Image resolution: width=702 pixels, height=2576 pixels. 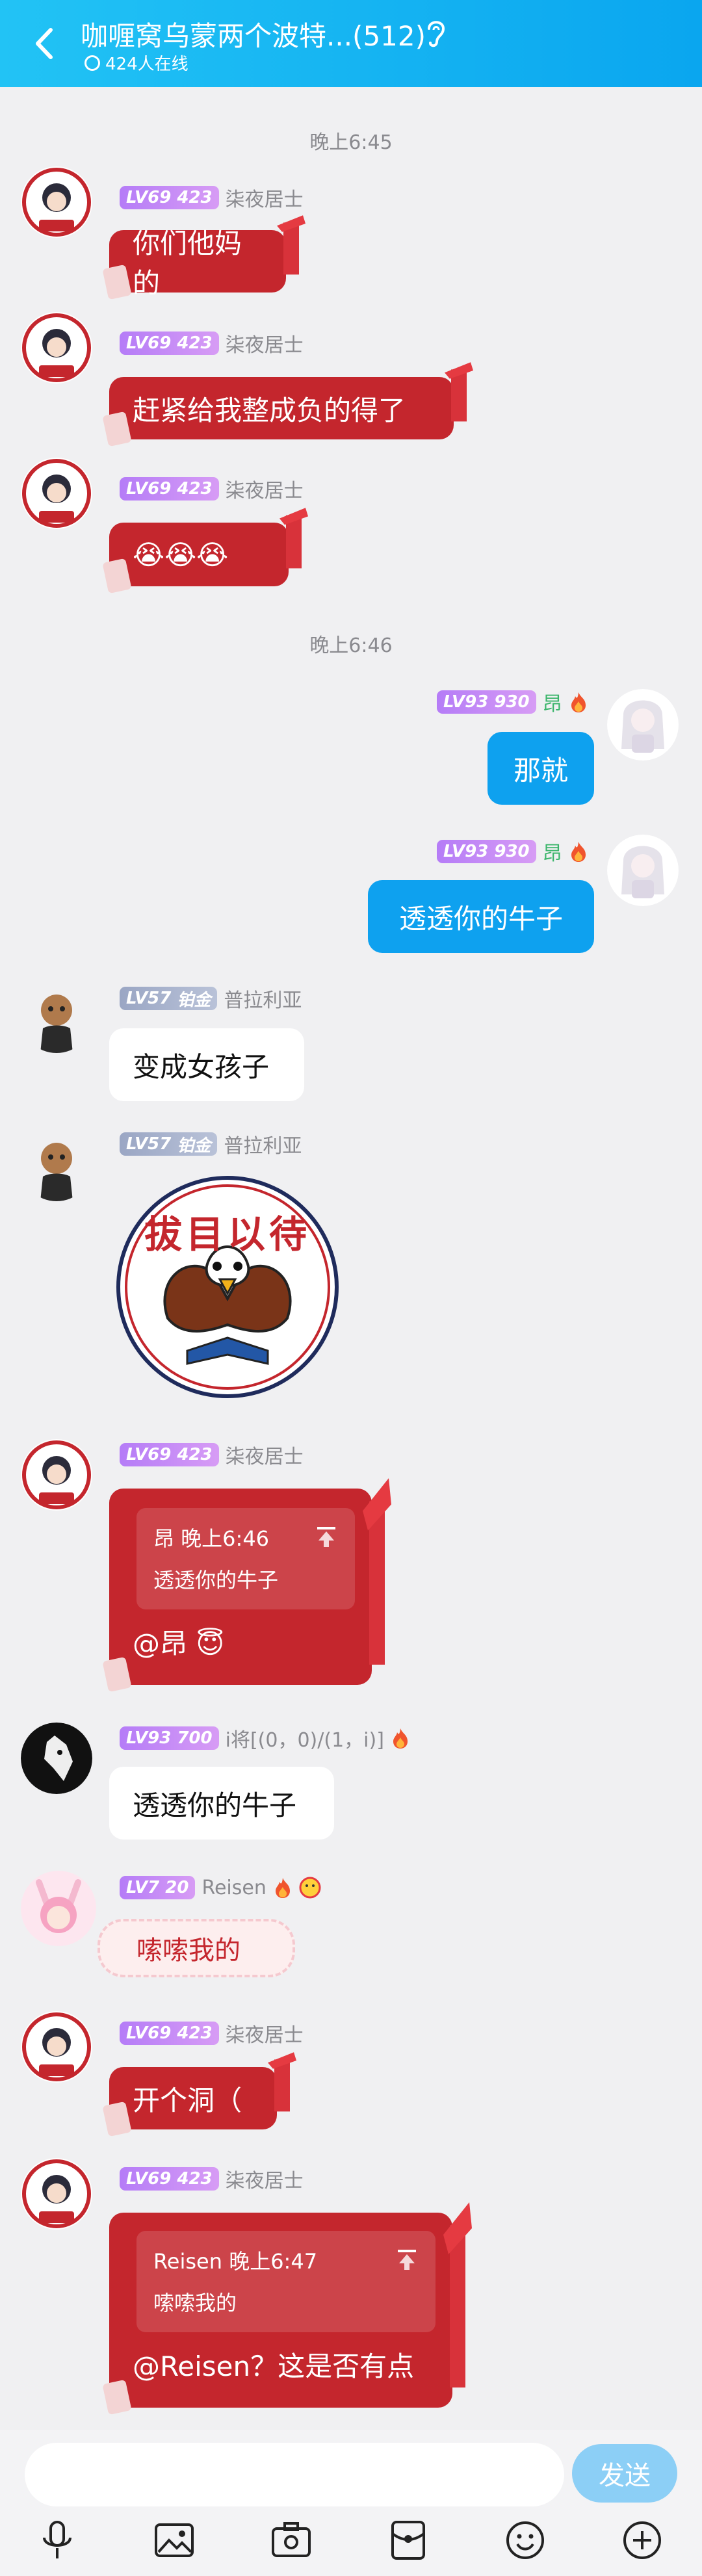 What do you see at coordinates (227, 1234) in the screenshot?
I see `sticker-caption: 拔目以待` at bounding box center [227, 1234].